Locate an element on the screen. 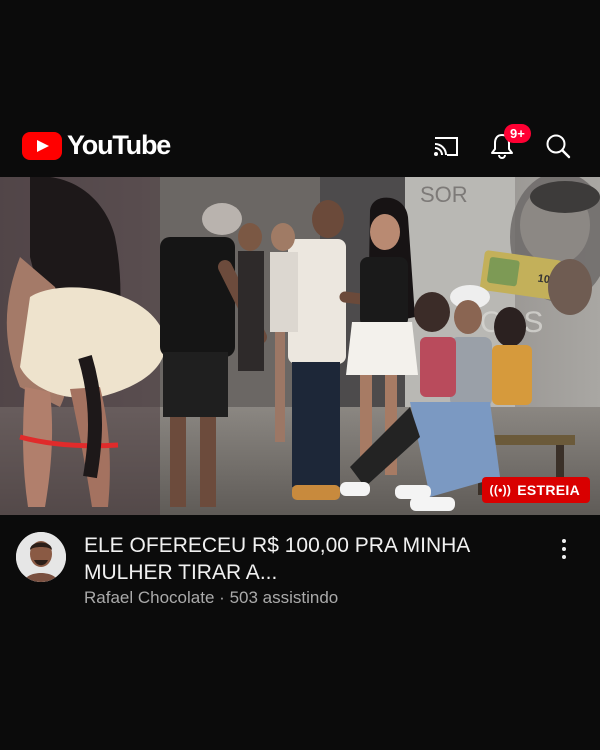 The image size is (600, 750). channel-avatar is located at coordinates (41, 557).